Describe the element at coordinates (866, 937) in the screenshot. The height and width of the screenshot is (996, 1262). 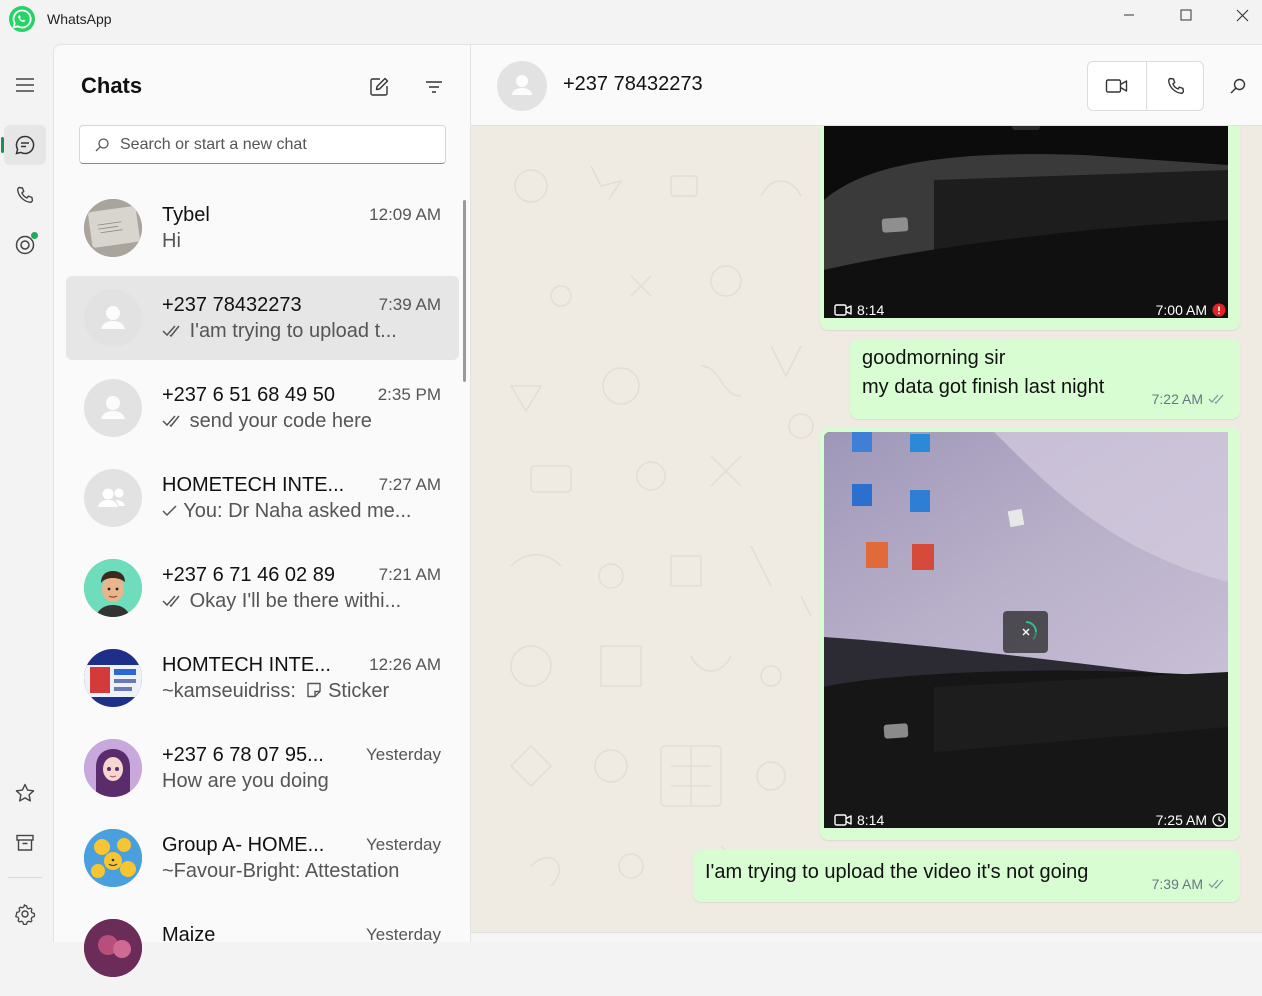
I see `message-composer` at that location.